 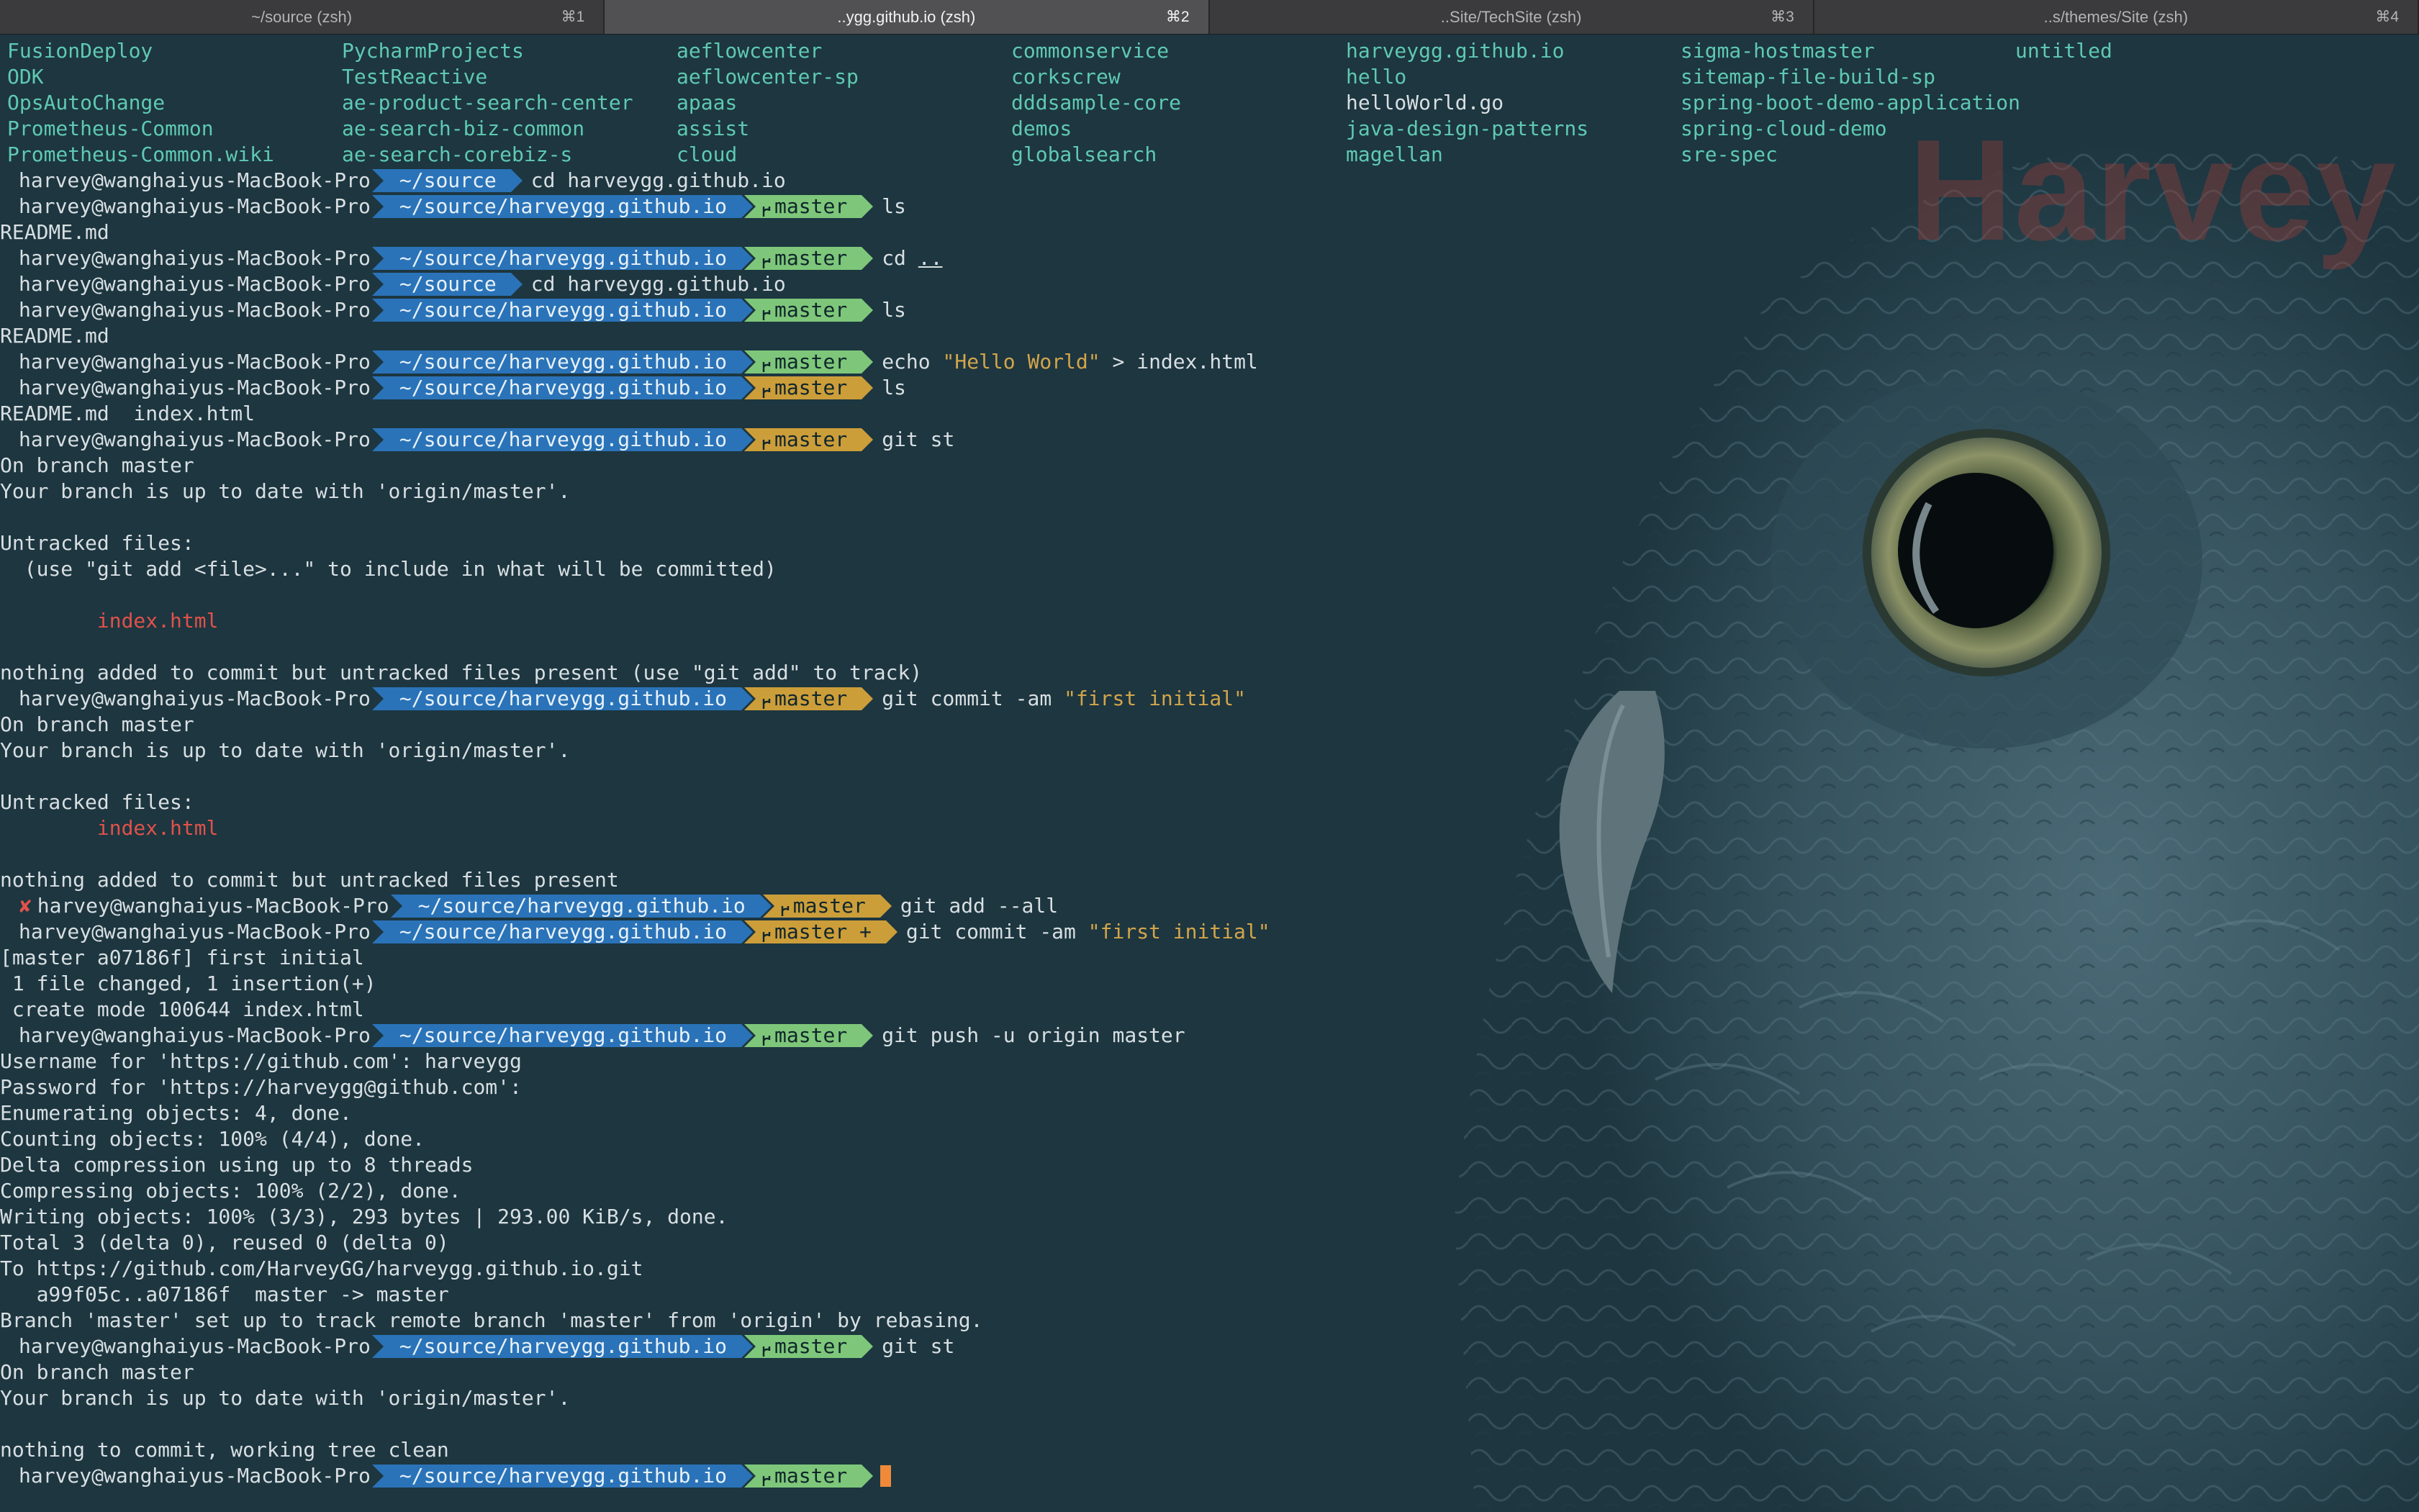 What do you see at coordinates (2387, 17) in the screenshot?
I see `tab-shortcut: ⌘4` at bounding box center [2387, 17].